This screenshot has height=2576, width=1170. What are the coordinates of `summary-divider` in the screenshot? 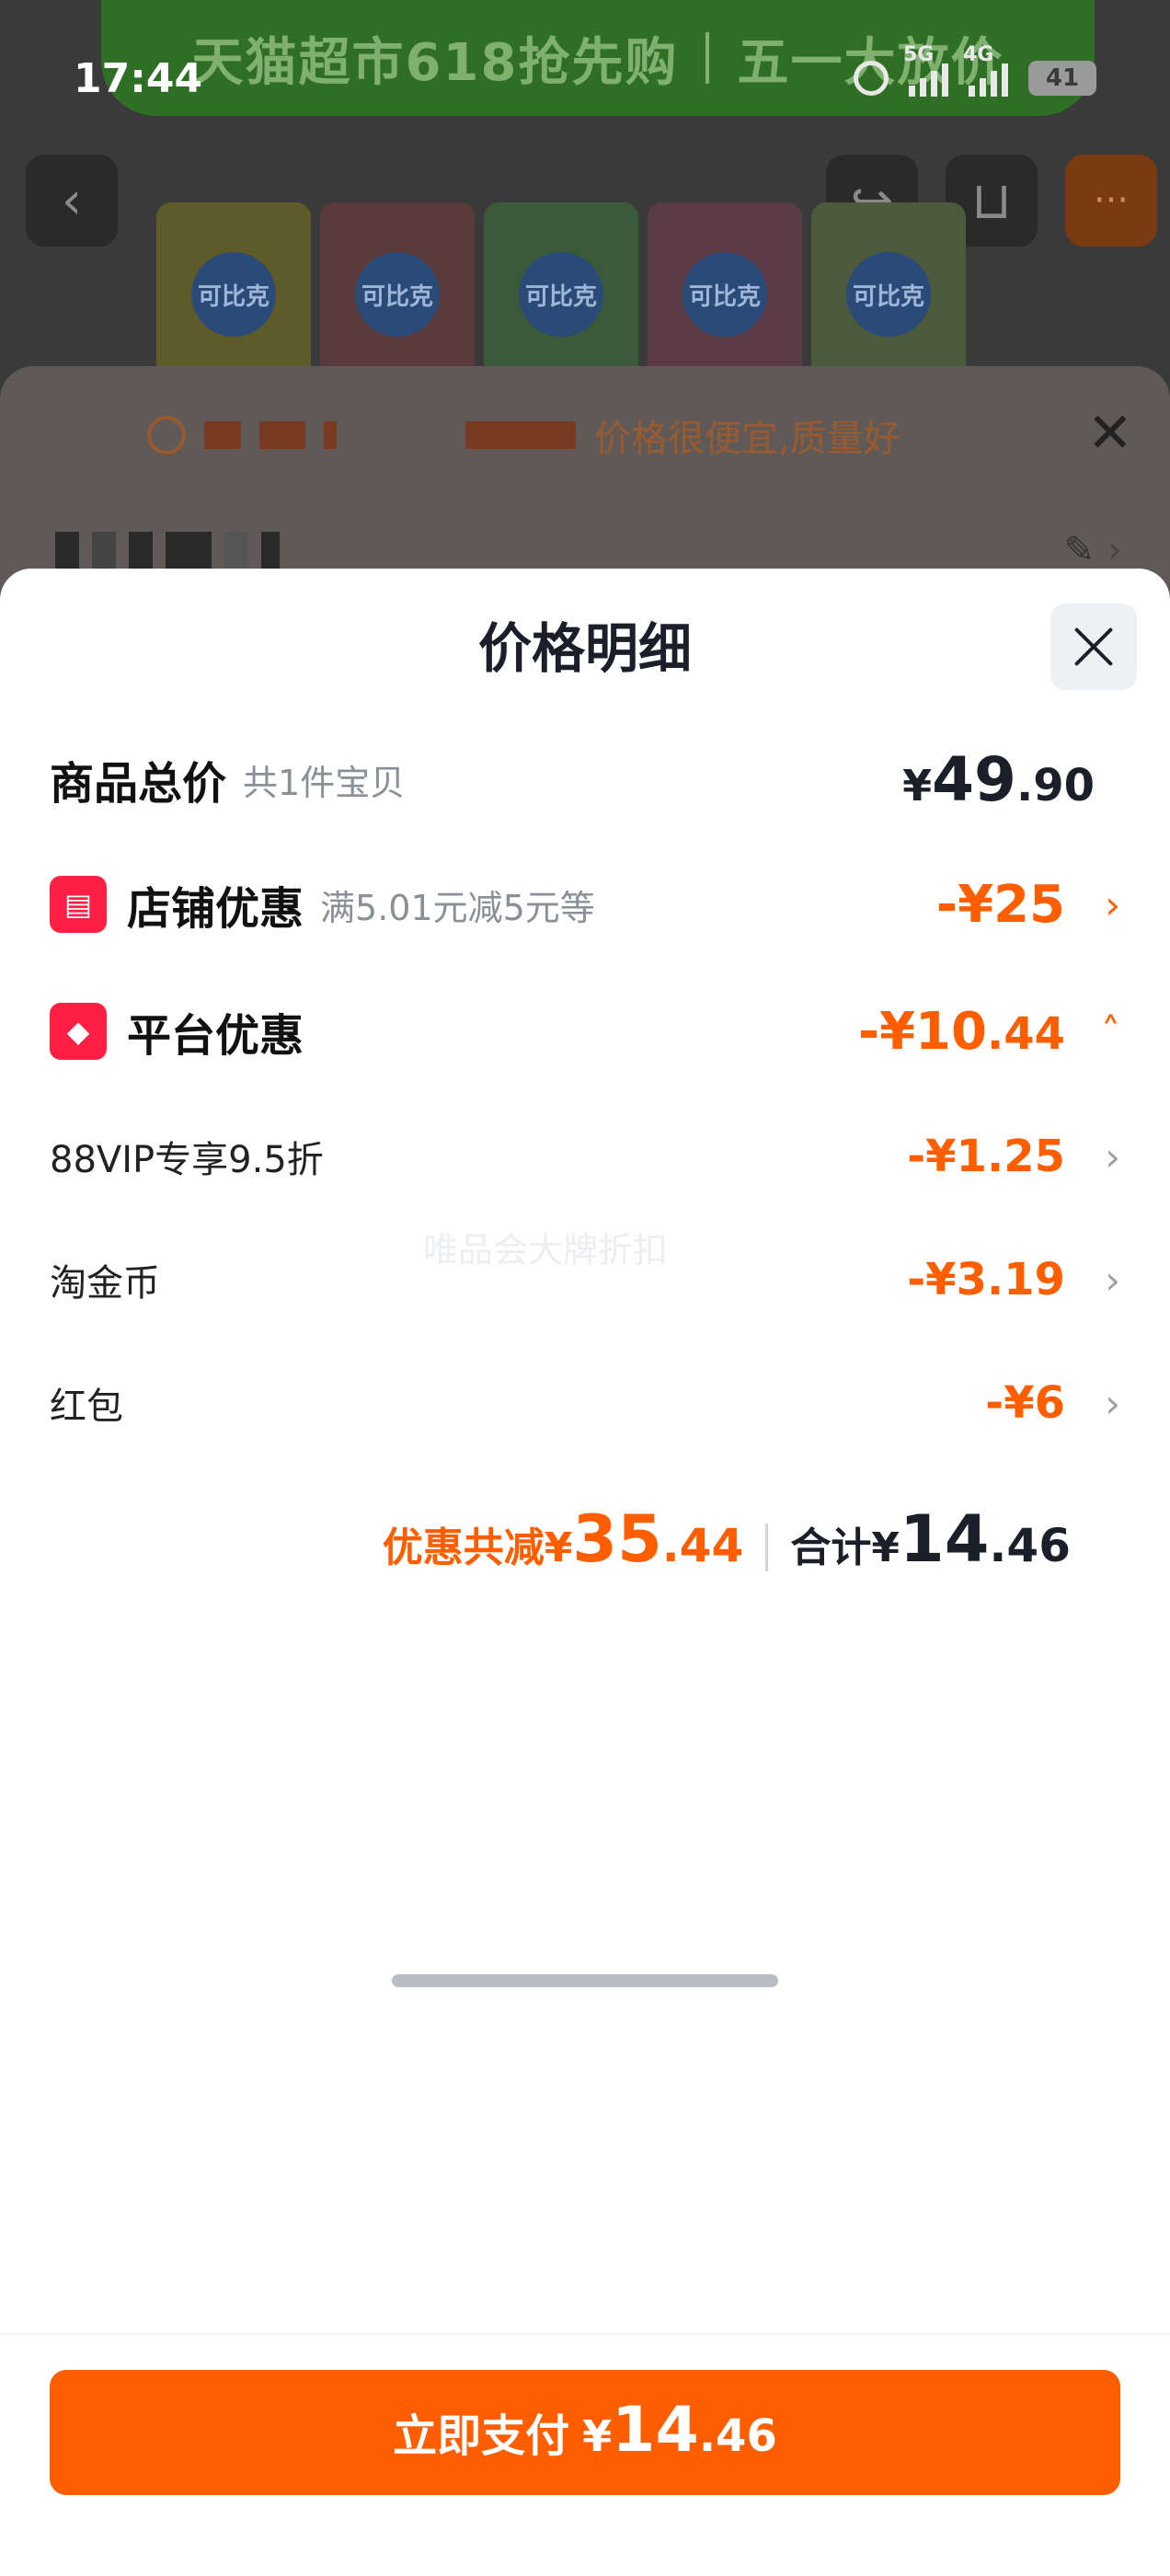 It's located at (767, 1547).